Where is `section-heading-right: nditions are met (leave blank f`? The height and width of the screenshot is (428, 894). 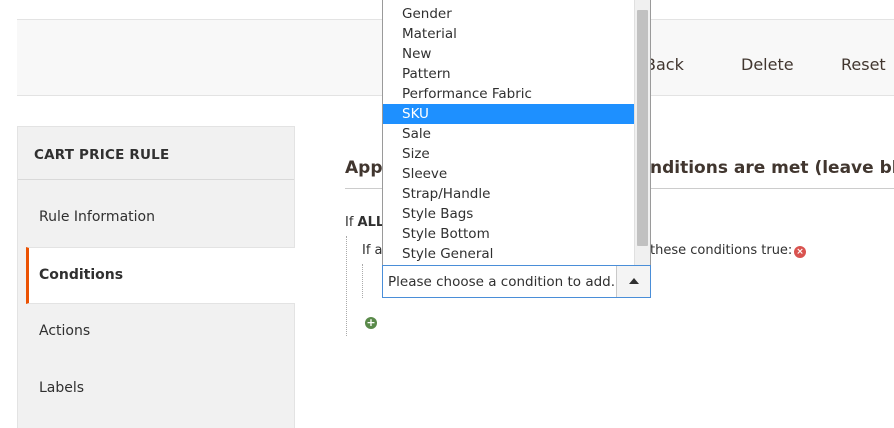 section-heading-right: nditions are met (leave blank f is located at coordinates (772, 168).